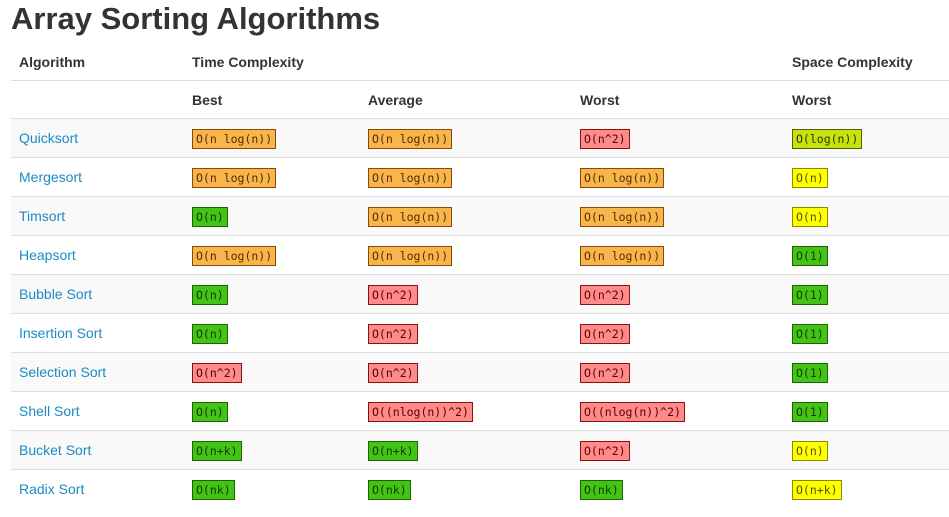  Describe the element at coordinates (622, 177) in the screenshot. I see `complexity-badge-worst: O(n log(n))` at that location.